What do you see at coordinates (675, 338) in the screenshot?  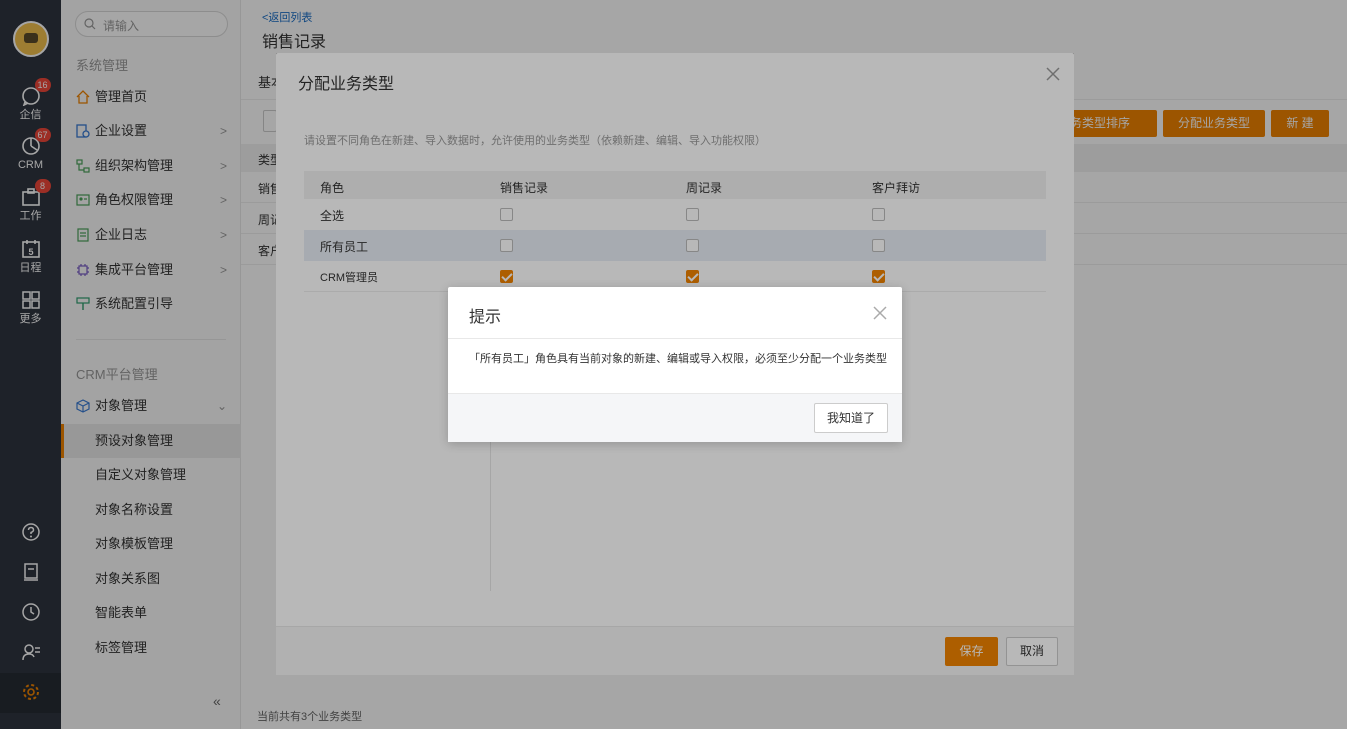 I see `alert-separator` at bounding box center [675, 338].